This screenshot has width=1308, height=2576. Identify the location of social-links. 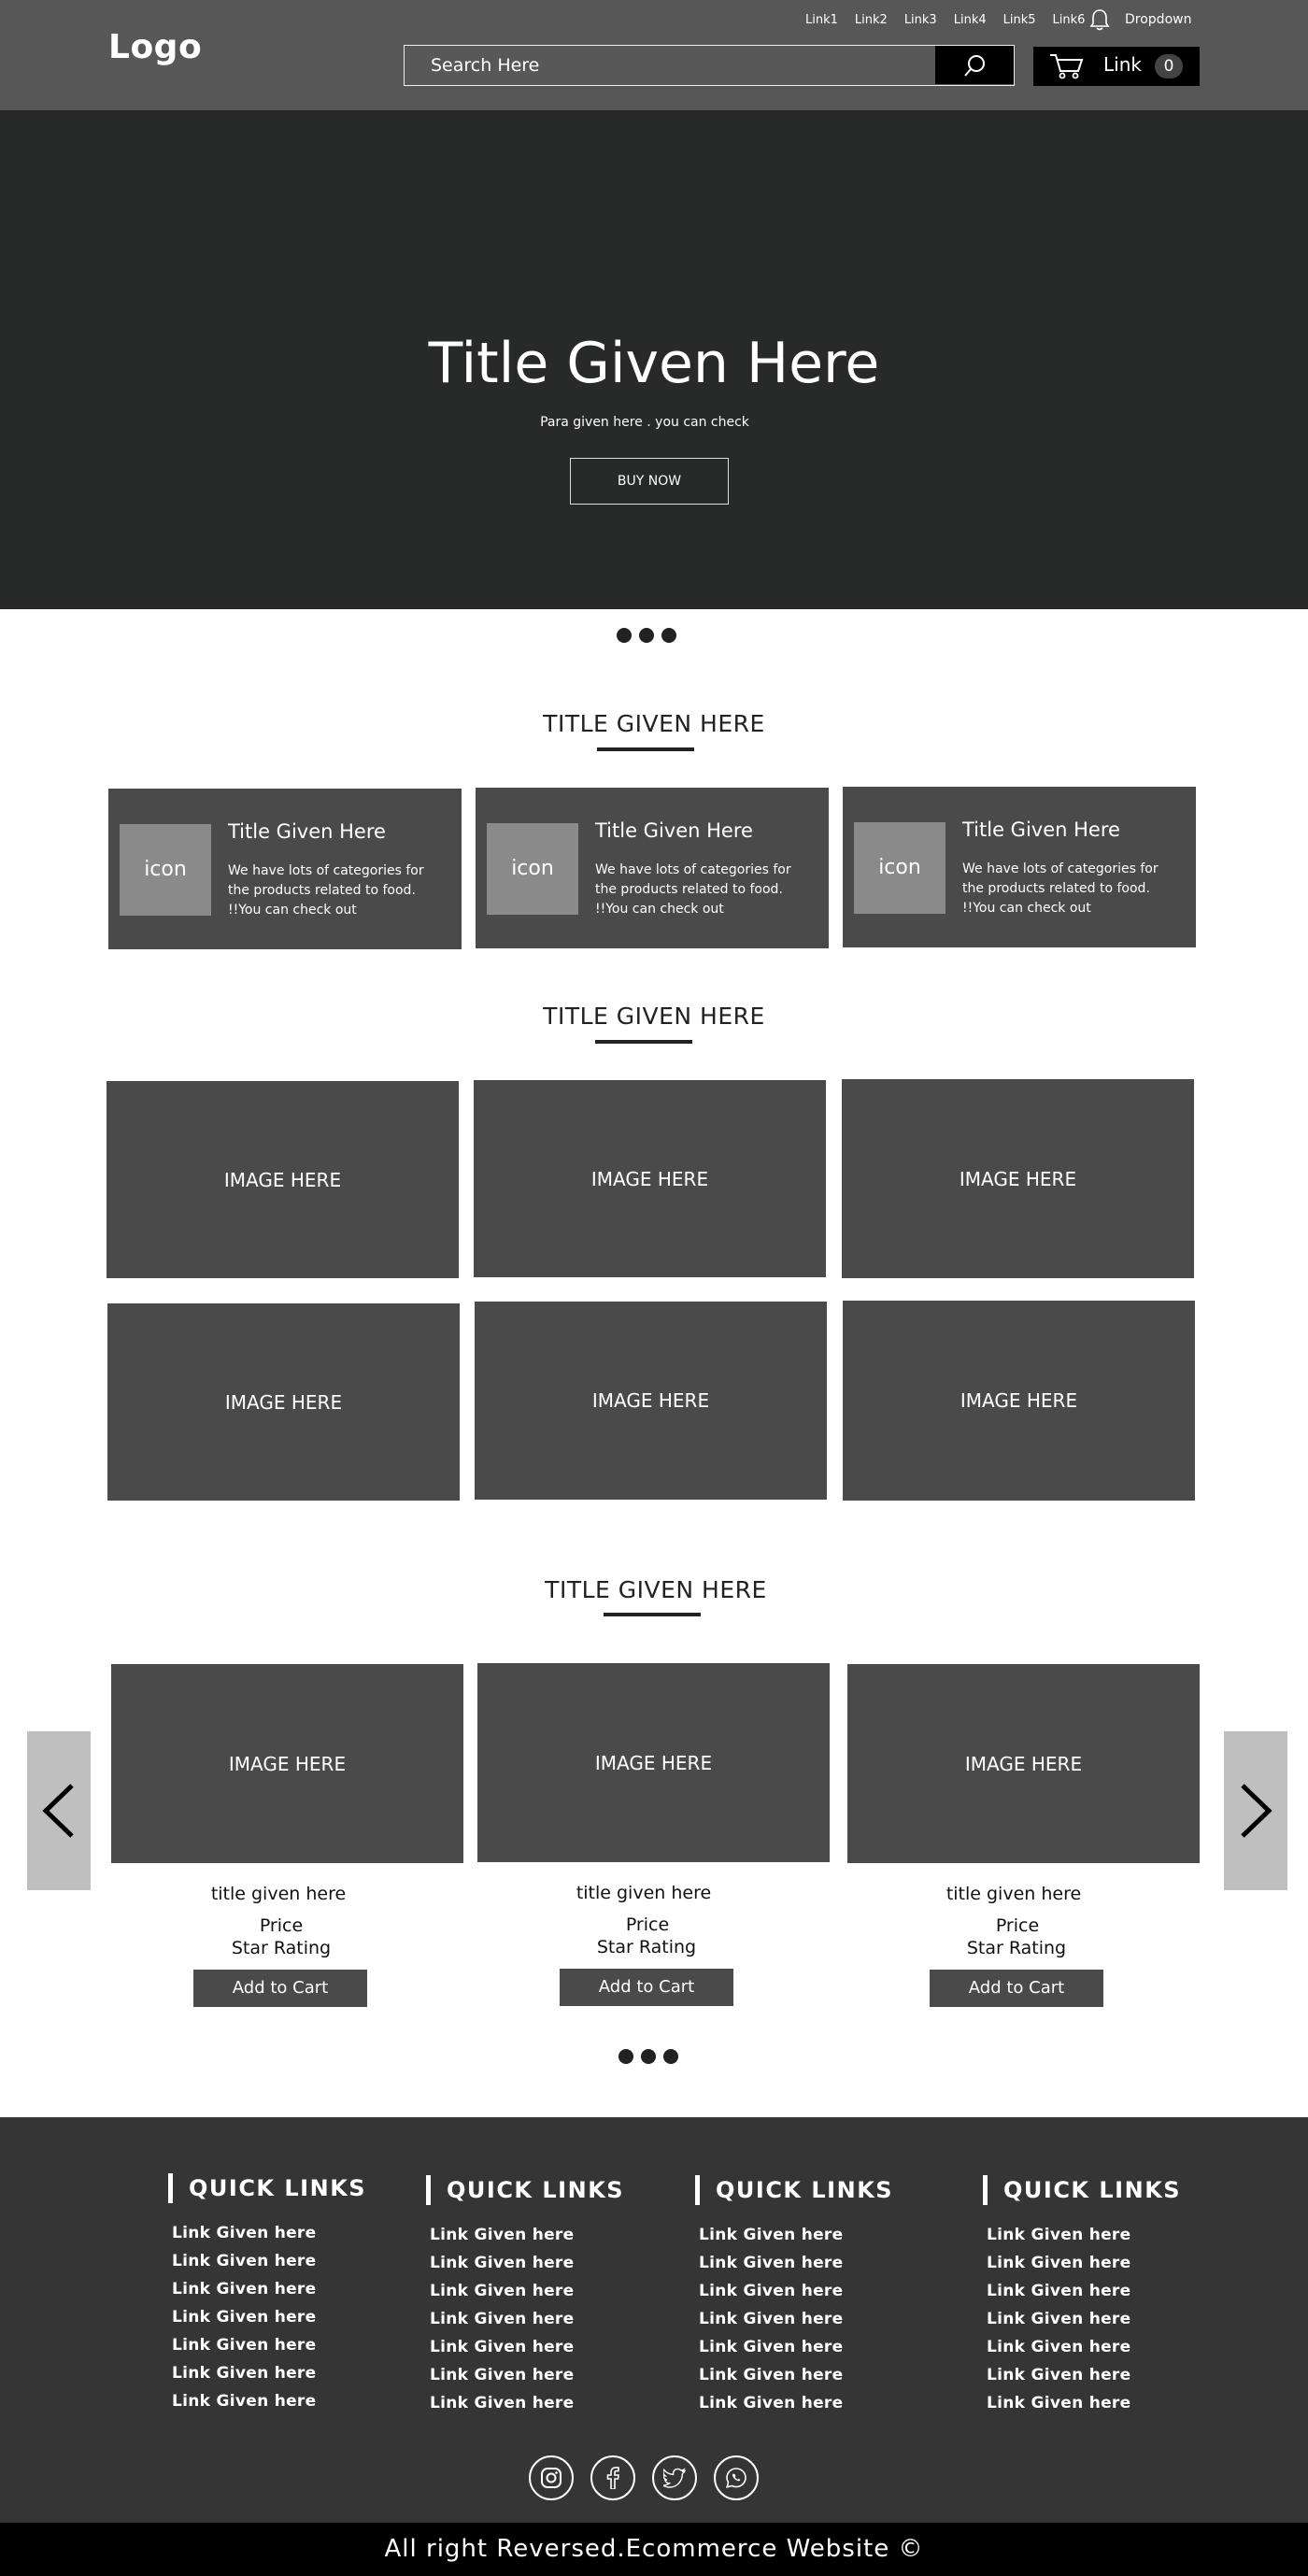
(644, 2478).